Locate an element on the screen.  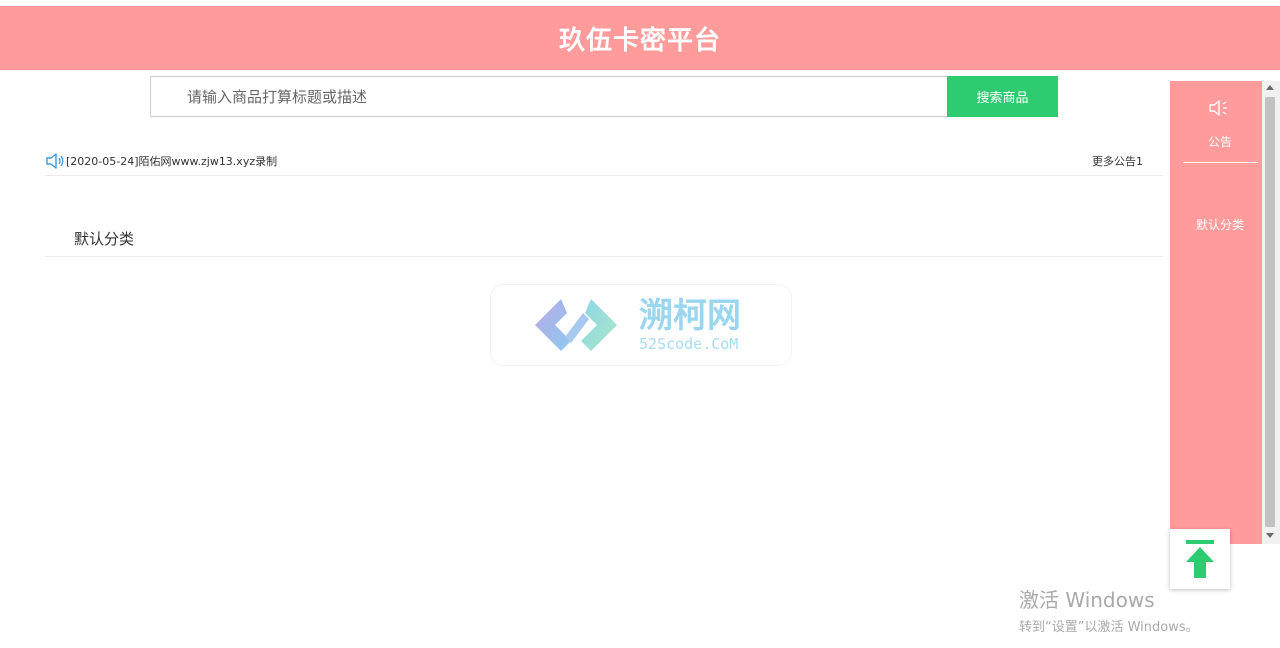
notice-bar: [2020-05-24]陌佑网www.zjw13.xyz录制 更多公告1 is located at coordinates (604, 161).